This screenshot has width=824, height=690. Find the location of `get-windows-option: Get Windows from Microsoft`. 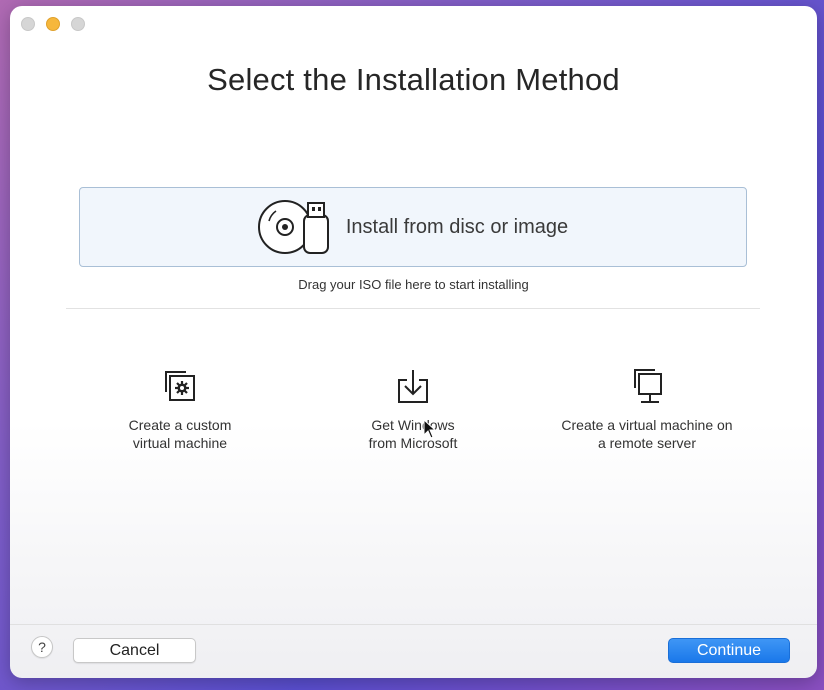

get-windows-option: Get Windows from Microsoft is located at coordinates (413, 409).